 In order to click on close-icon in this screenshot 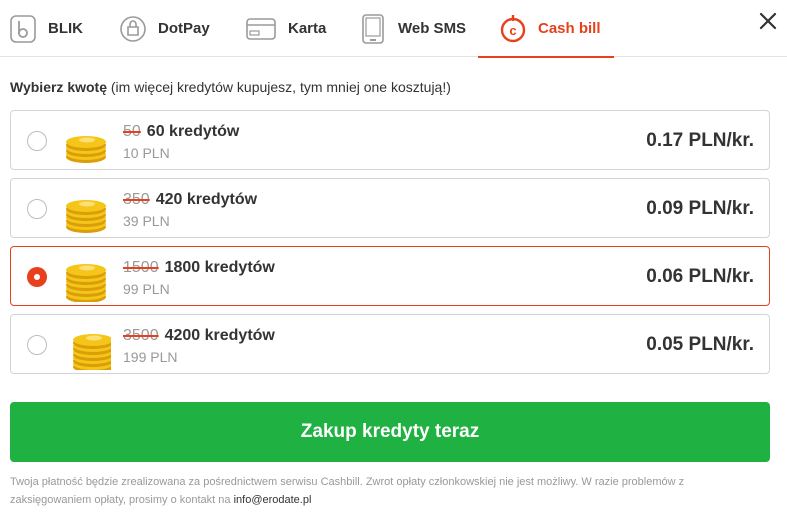, I will do `click(768, 21)`.